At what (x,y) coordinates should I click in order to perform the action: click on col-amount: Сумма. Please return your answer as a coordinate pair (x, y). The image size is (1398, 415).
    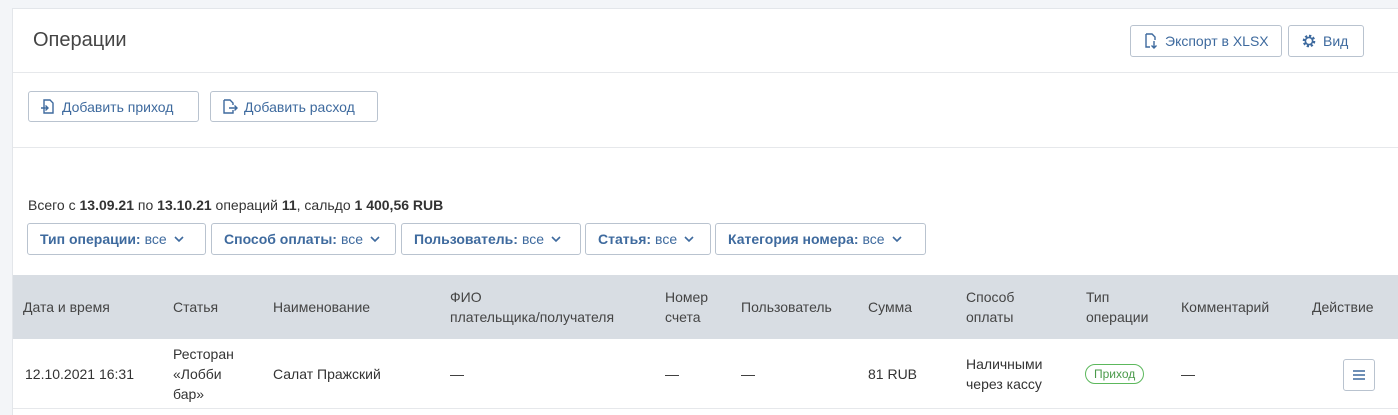
    Looking at the image, I should click on (890, 307).